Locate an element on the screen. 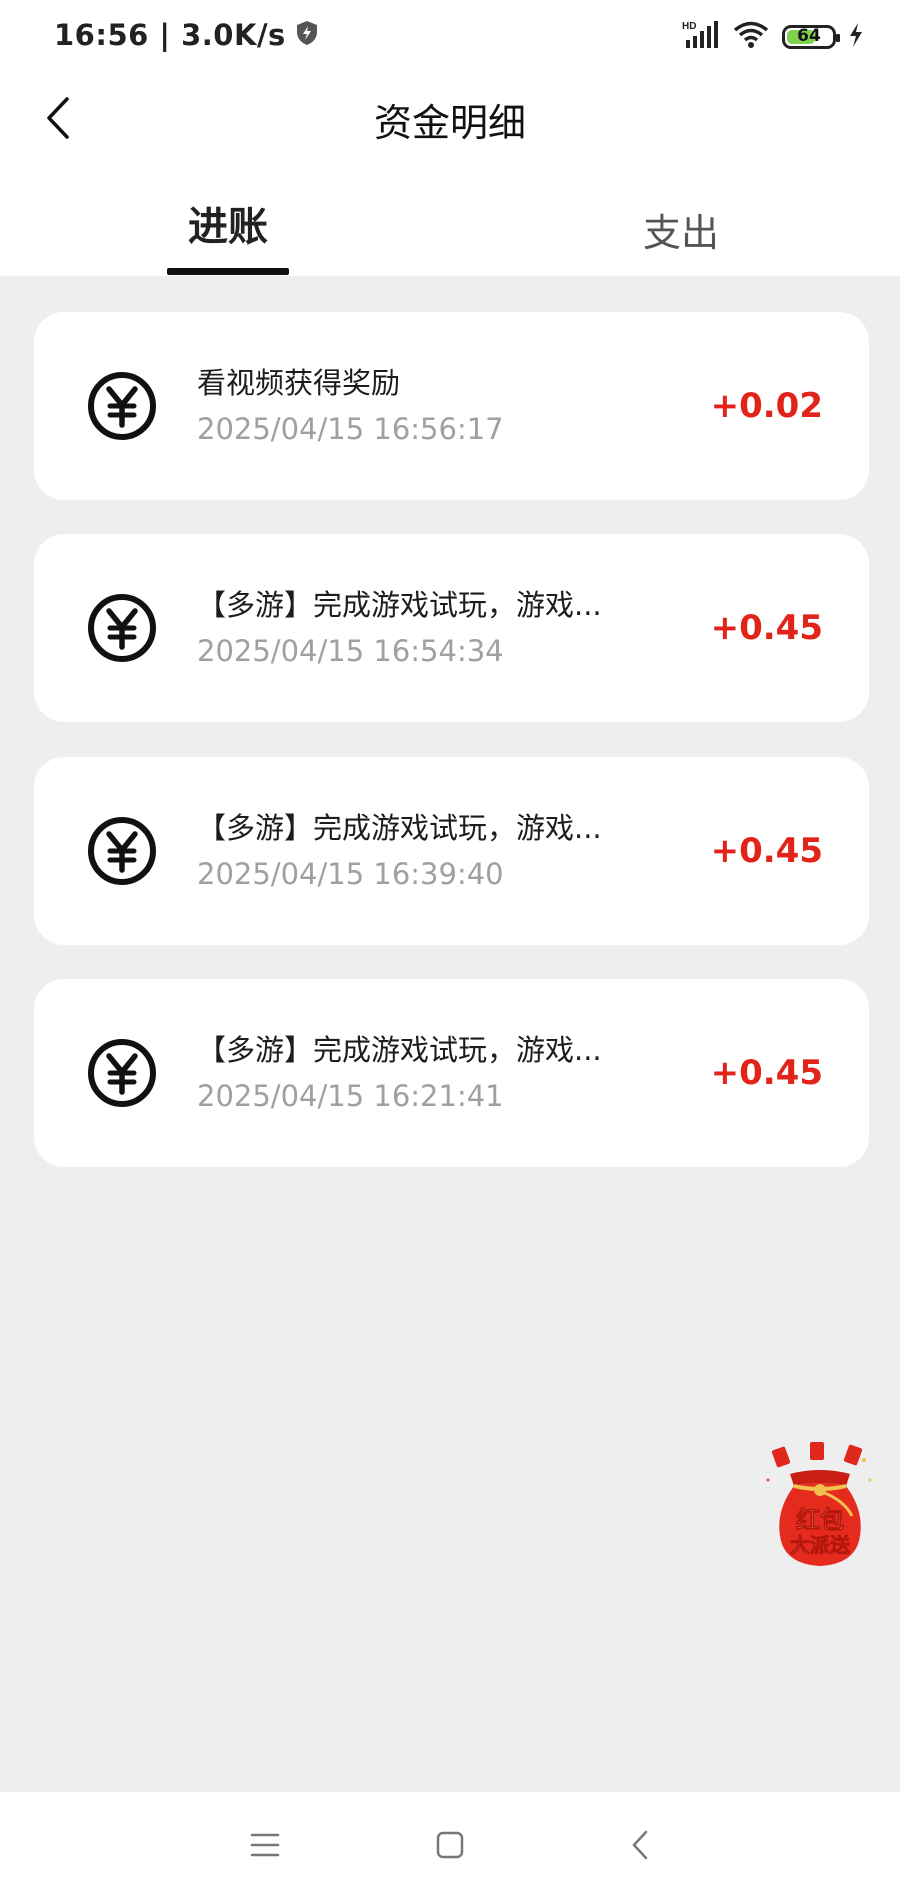 This screenshot has height=1900, width=900. transaction-title: 看视频获得奖励 is located at coordinates (299, 383).